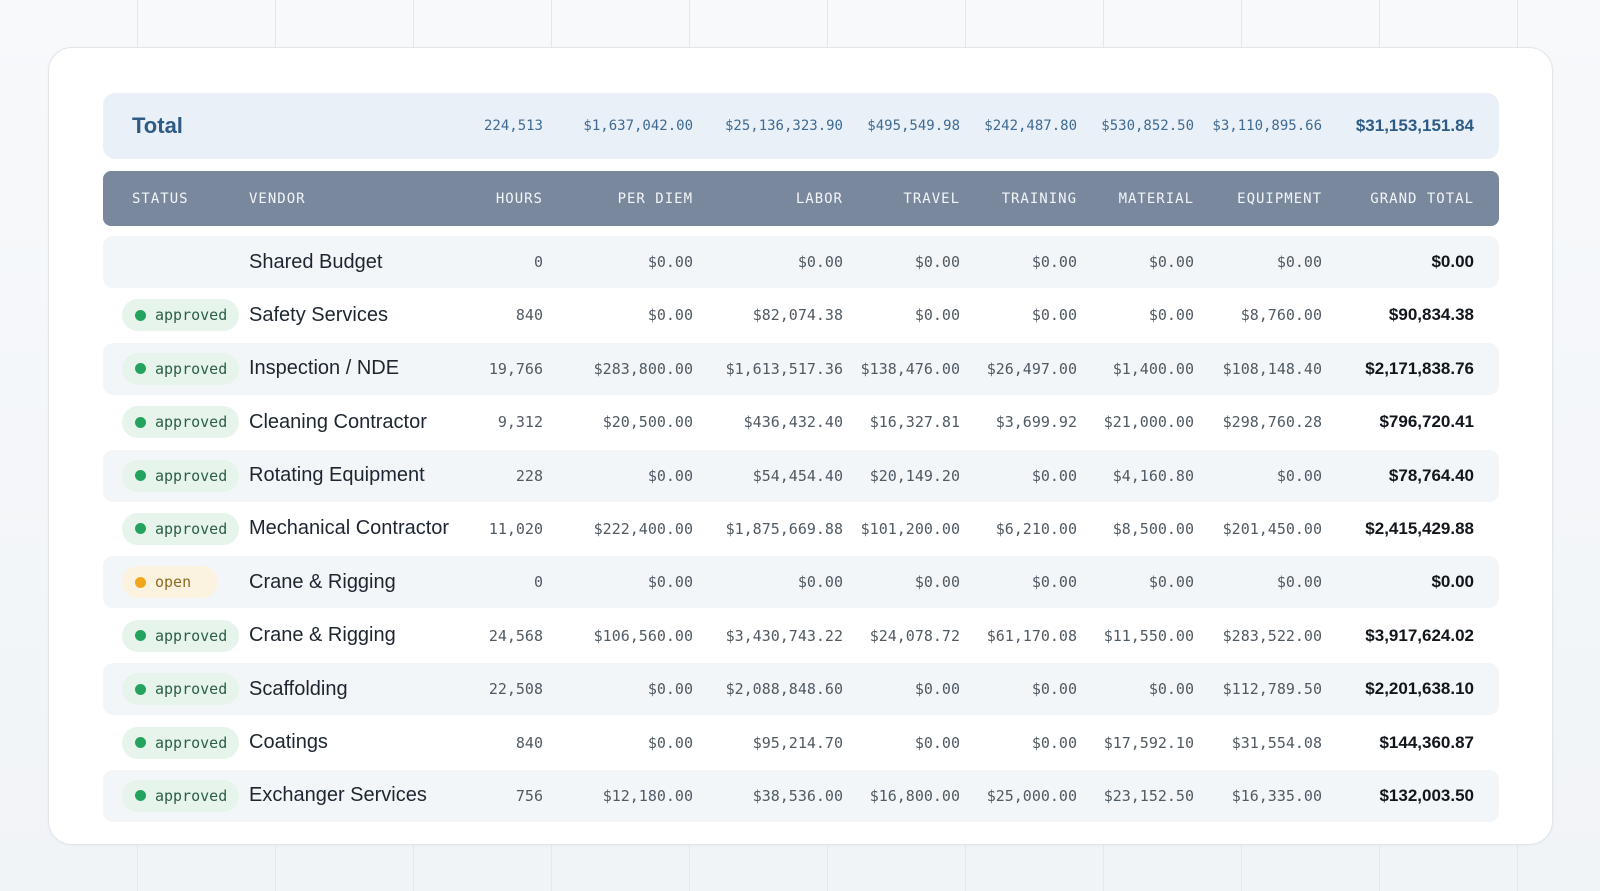 This screenshot has width=1600, height=891. I want to click on cell-hours: 22,508, so click(515, 689).